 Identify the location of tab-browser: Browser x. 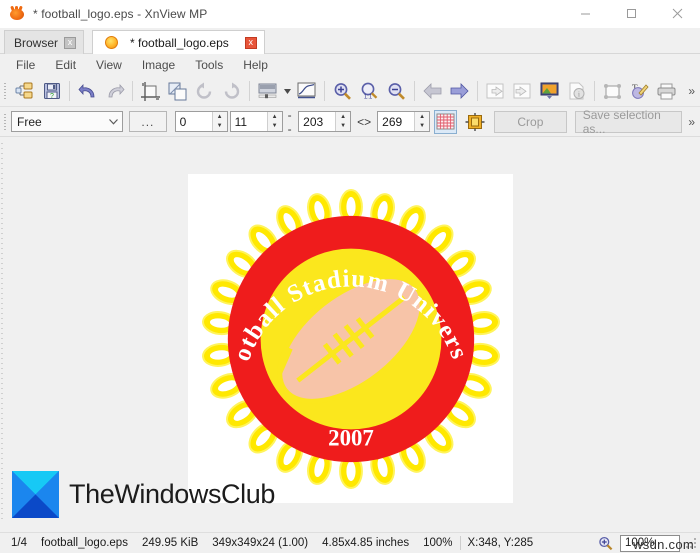
(44, 42).